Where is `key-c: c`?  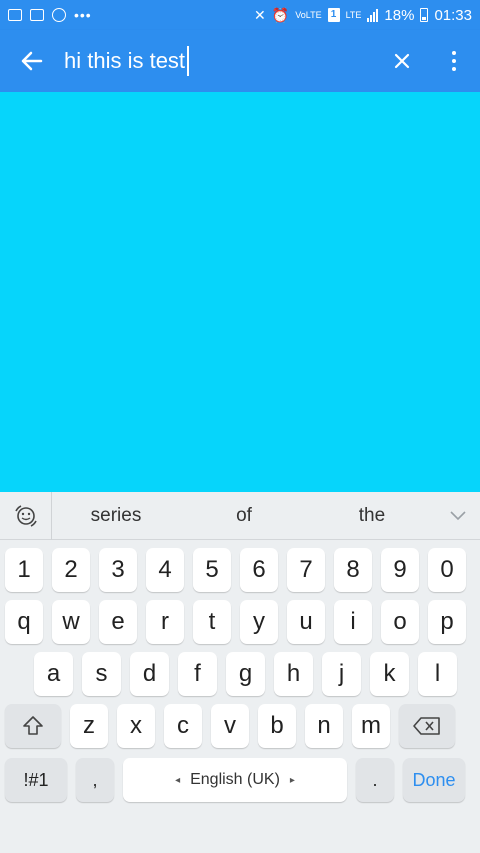
key-c: c is located at coordinates (183, 726).